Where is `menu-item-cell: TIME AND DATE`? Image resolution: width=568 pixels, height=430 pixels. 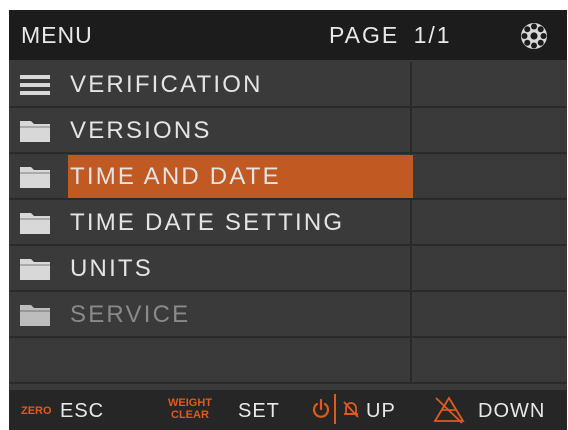
menu-item-cell: TIME AND DATE is located at coordinates (211, 176).